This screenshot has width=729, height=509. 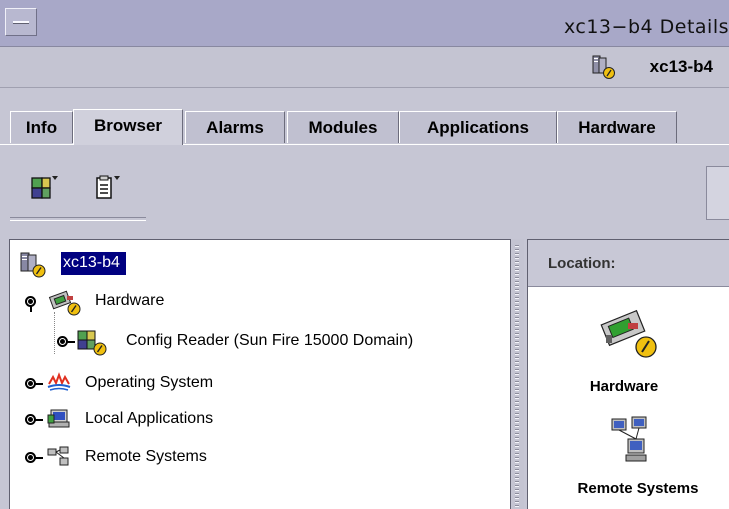 I want to click on tree-item-label: Operating System, so click(x=149, y=382).